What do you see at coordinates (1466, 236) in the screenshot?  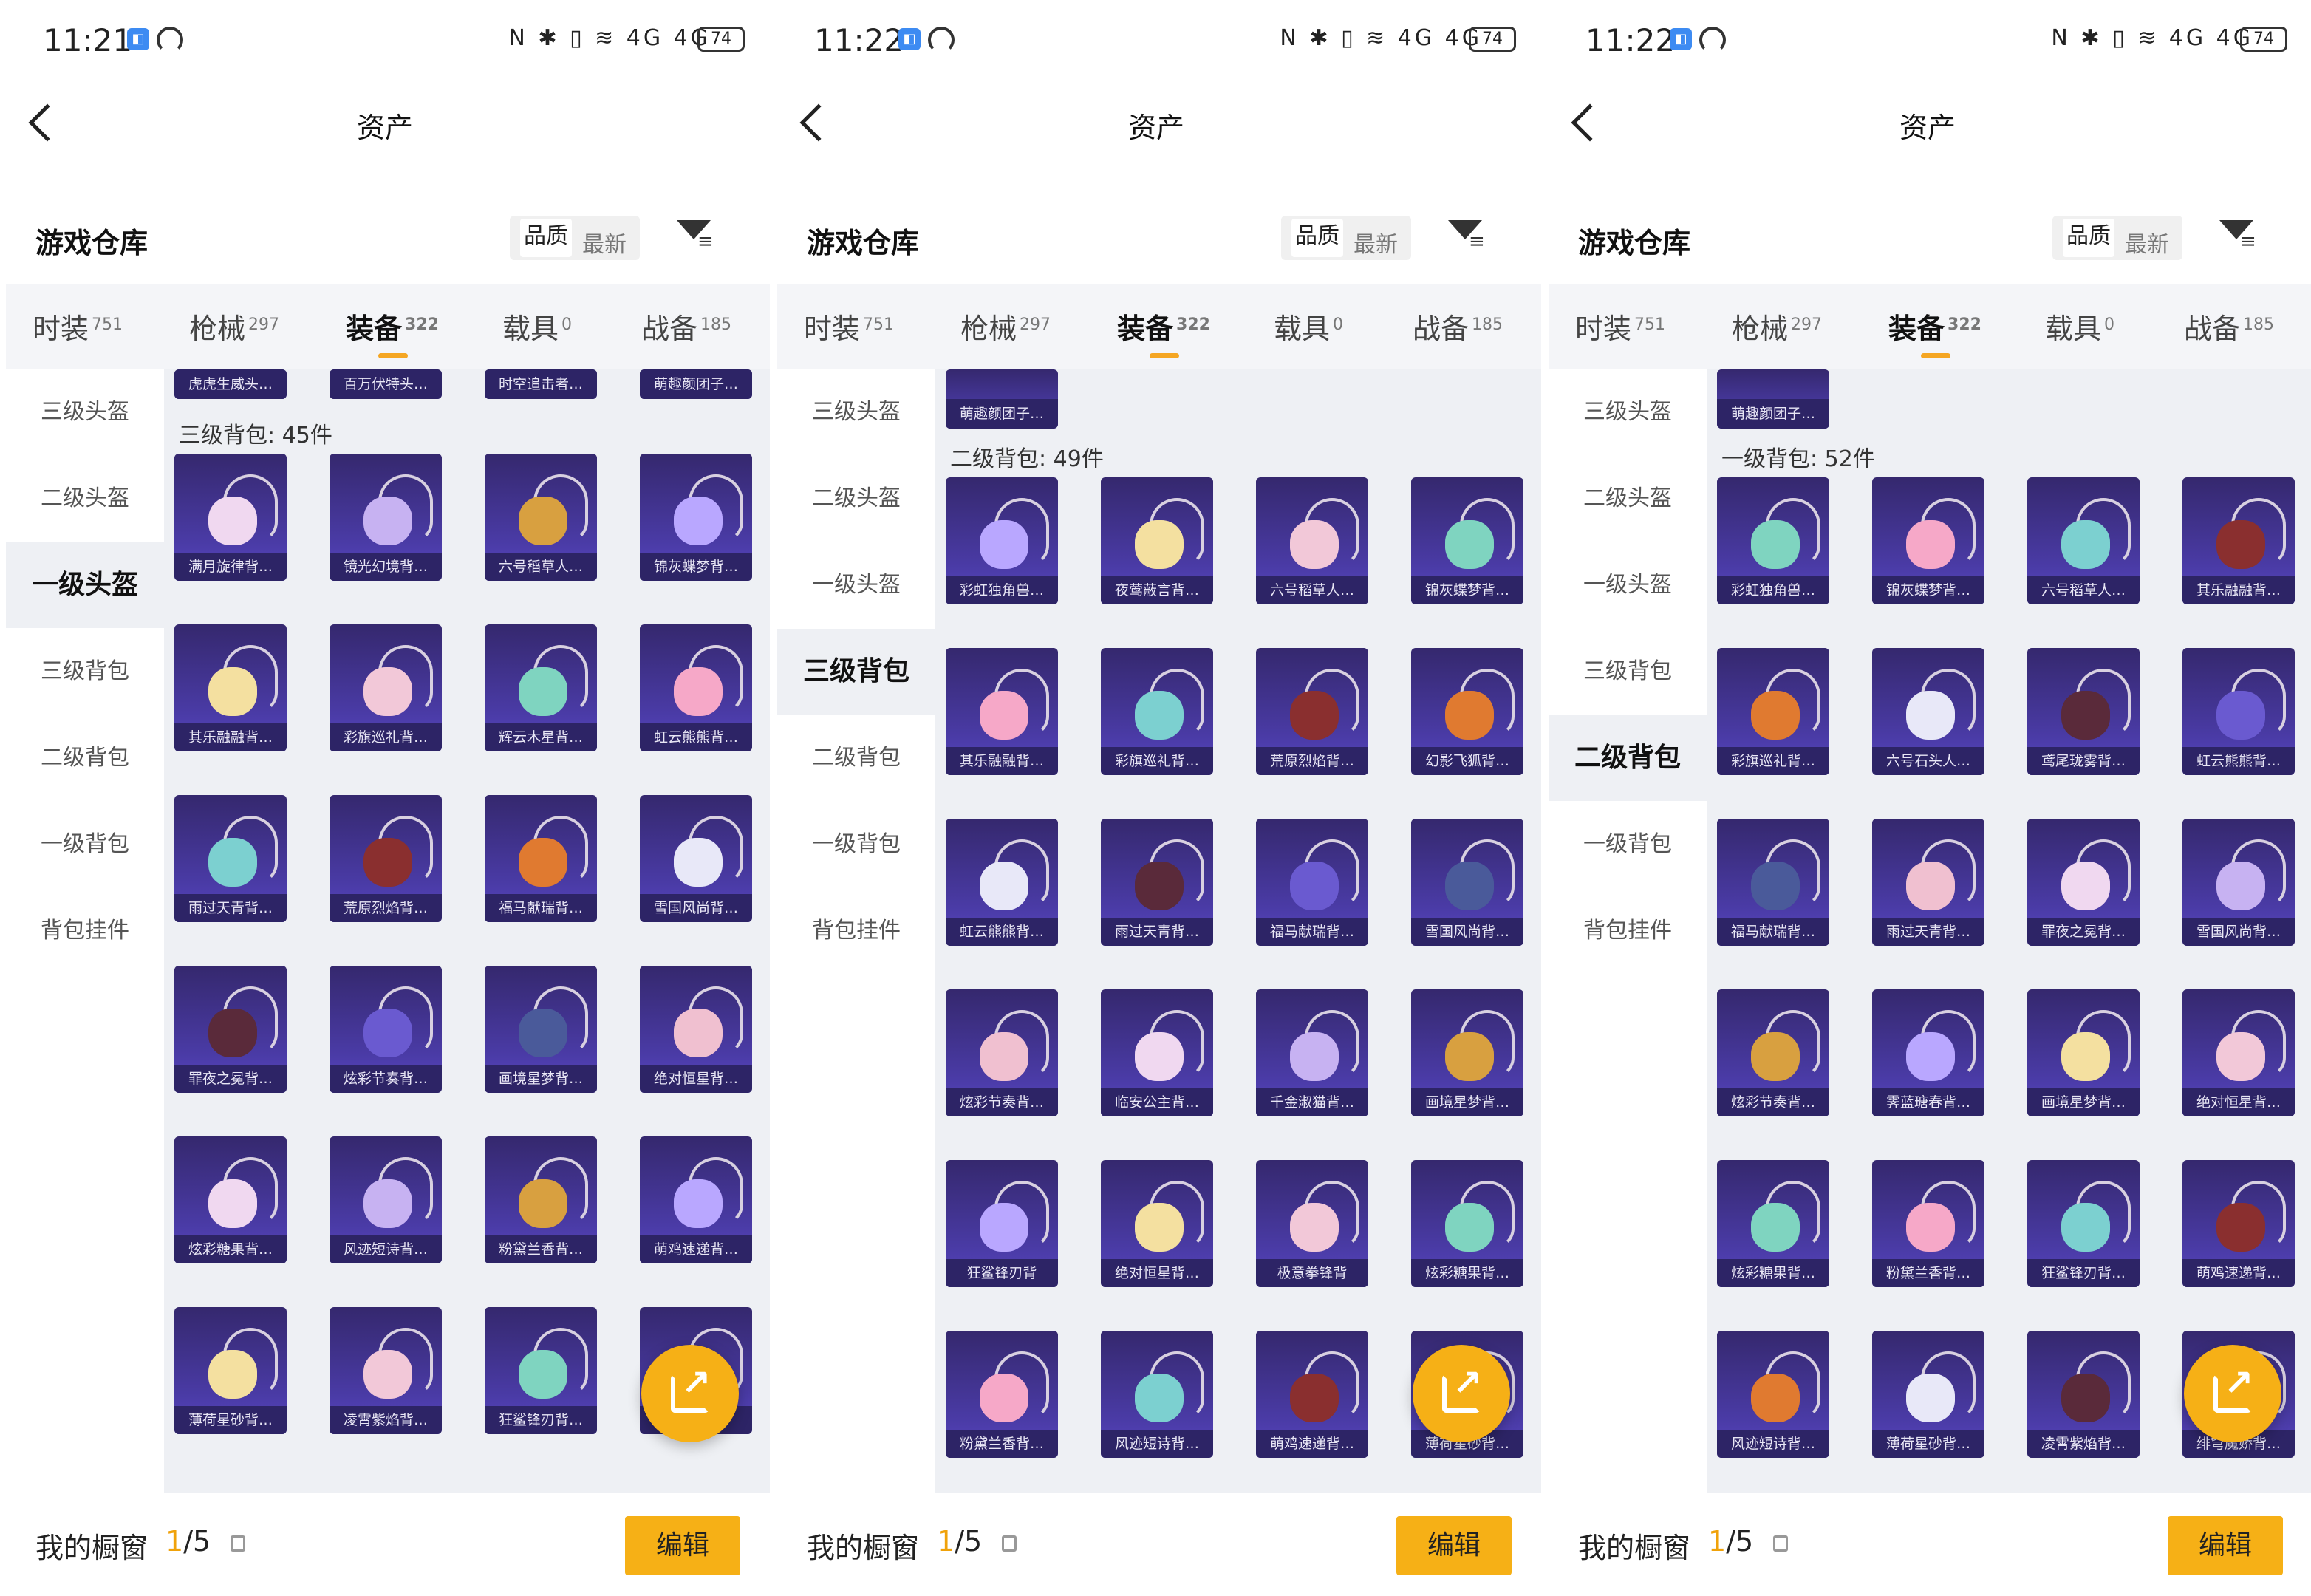 I see `filter-icon` at bounding box center [1466, 236].